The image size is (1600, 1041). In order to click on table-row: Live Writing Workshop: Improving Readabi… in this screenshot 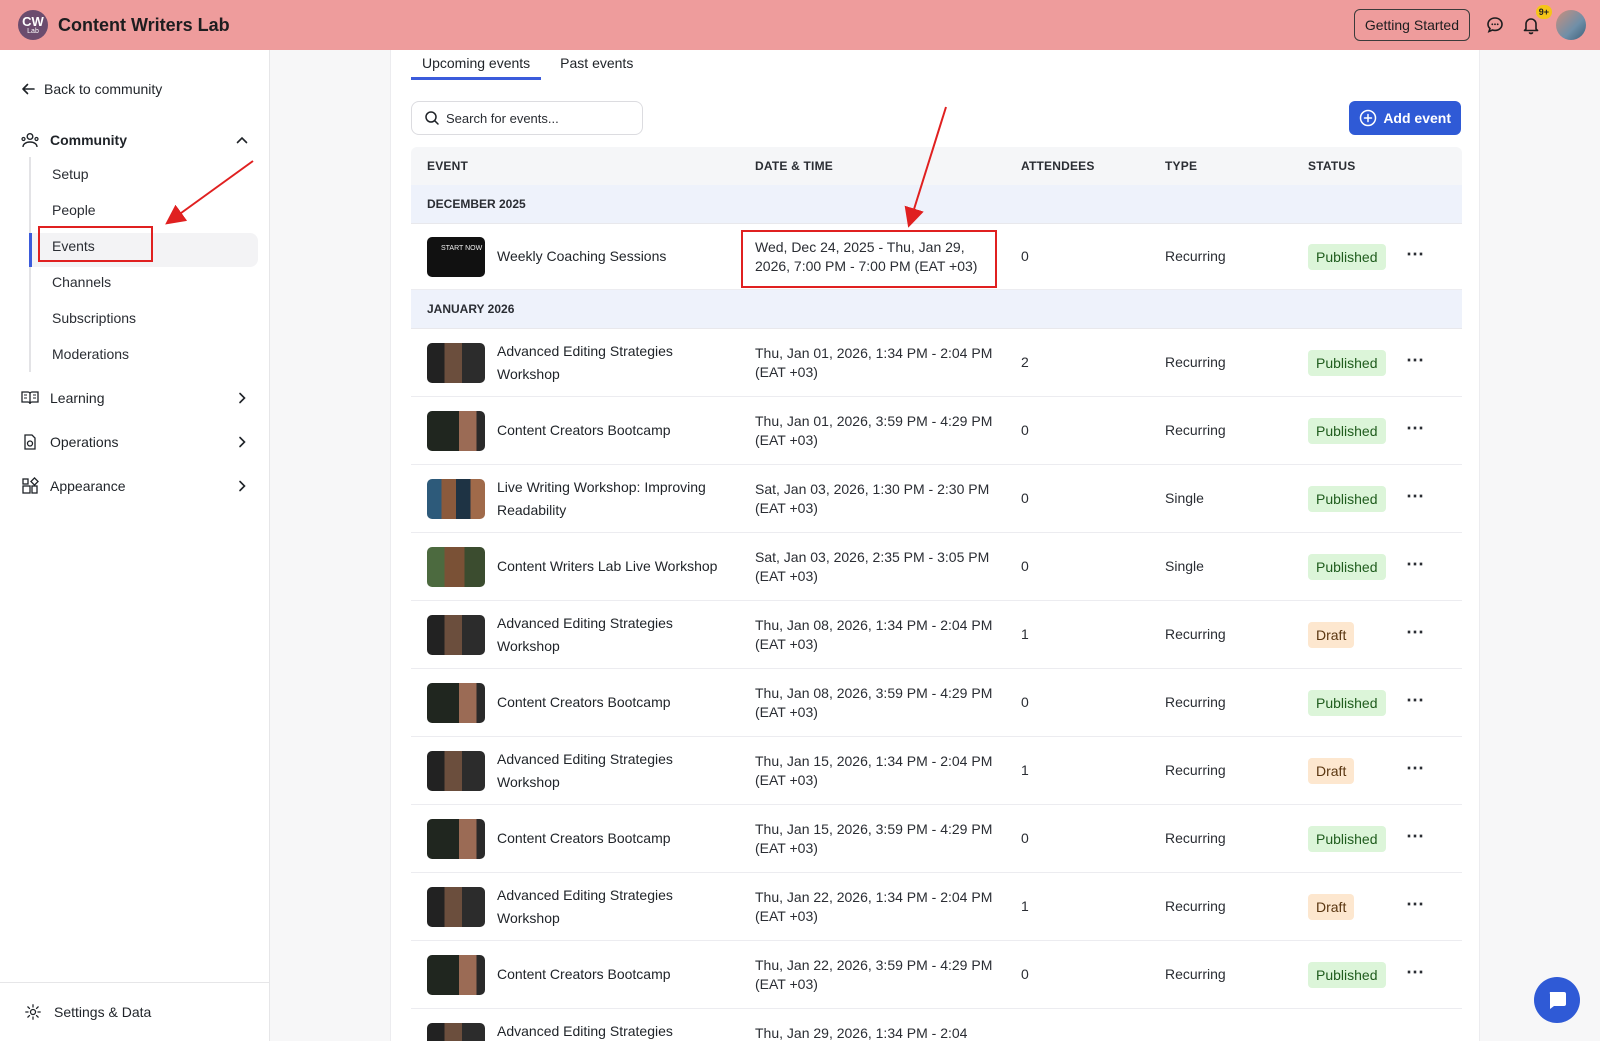, I will do `click(936, 499)`.